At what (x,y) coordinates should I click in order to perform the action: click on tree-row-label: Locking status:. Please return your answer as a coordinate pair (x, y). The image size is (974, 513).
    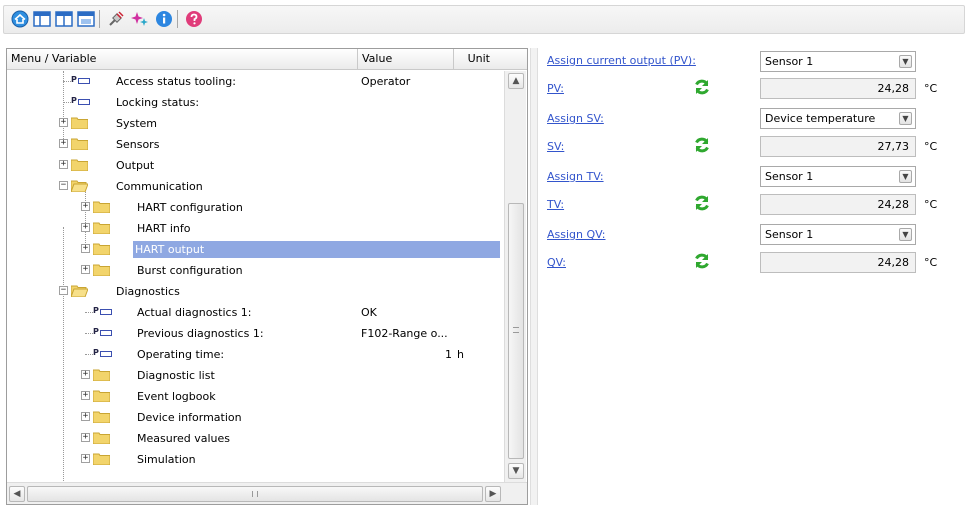
    Looking at the image, I should click on (158, 102).